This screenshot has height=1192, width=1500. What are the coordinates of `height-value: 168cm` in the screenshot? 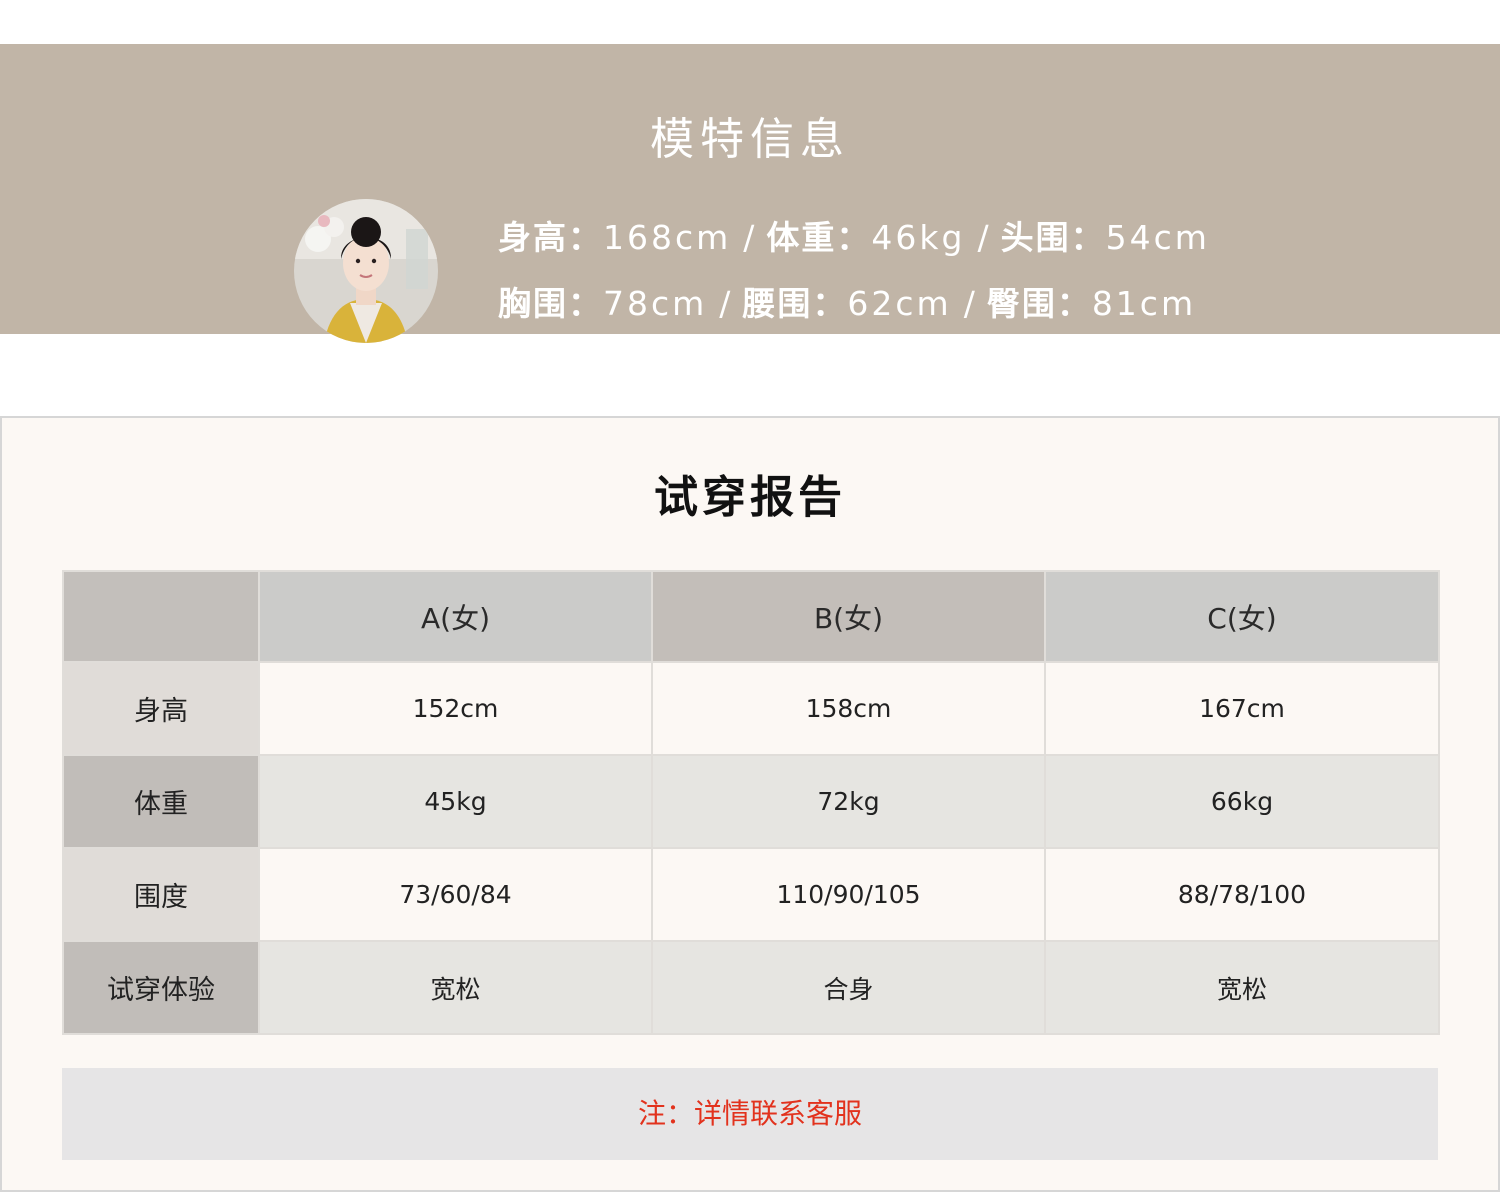 It's located at (667, 237).